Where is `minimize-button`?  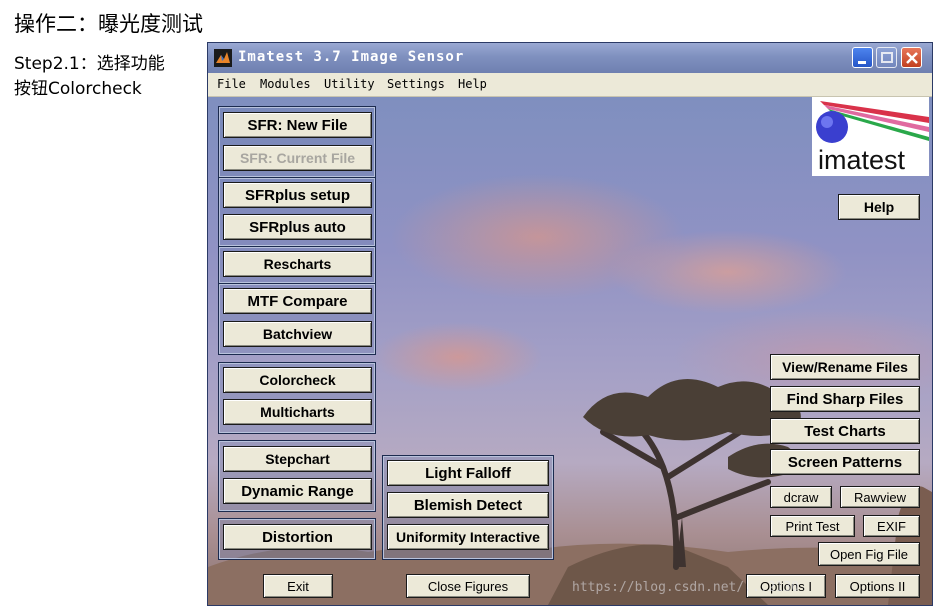
minimize-button is located at coordinates (862, 57).